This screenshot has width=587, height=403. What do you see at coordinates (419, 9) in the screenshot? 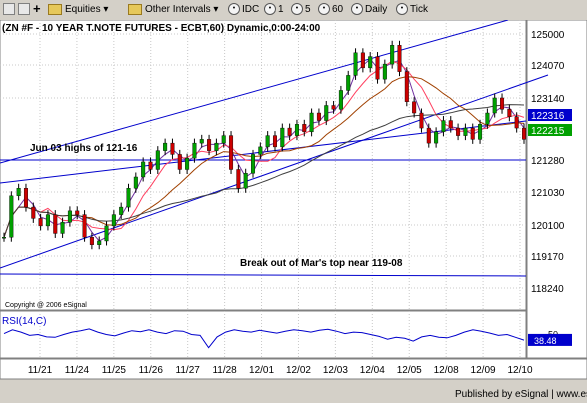
I see `interval-label: Tick` at bounding box center [419, 9].